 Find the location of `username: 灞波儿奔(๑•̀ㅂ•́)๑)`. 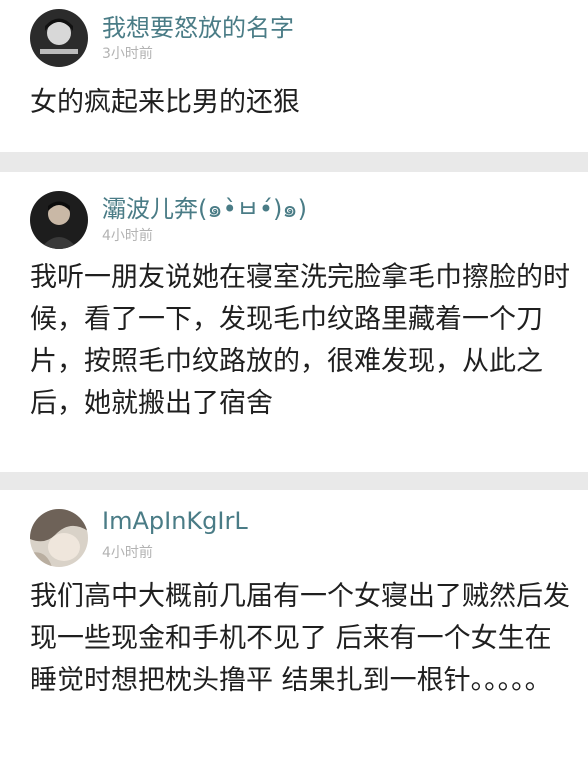

username: 灞波儿奔(๑•̀ㅂ•́)๑) is located at coordinates (204, 208).